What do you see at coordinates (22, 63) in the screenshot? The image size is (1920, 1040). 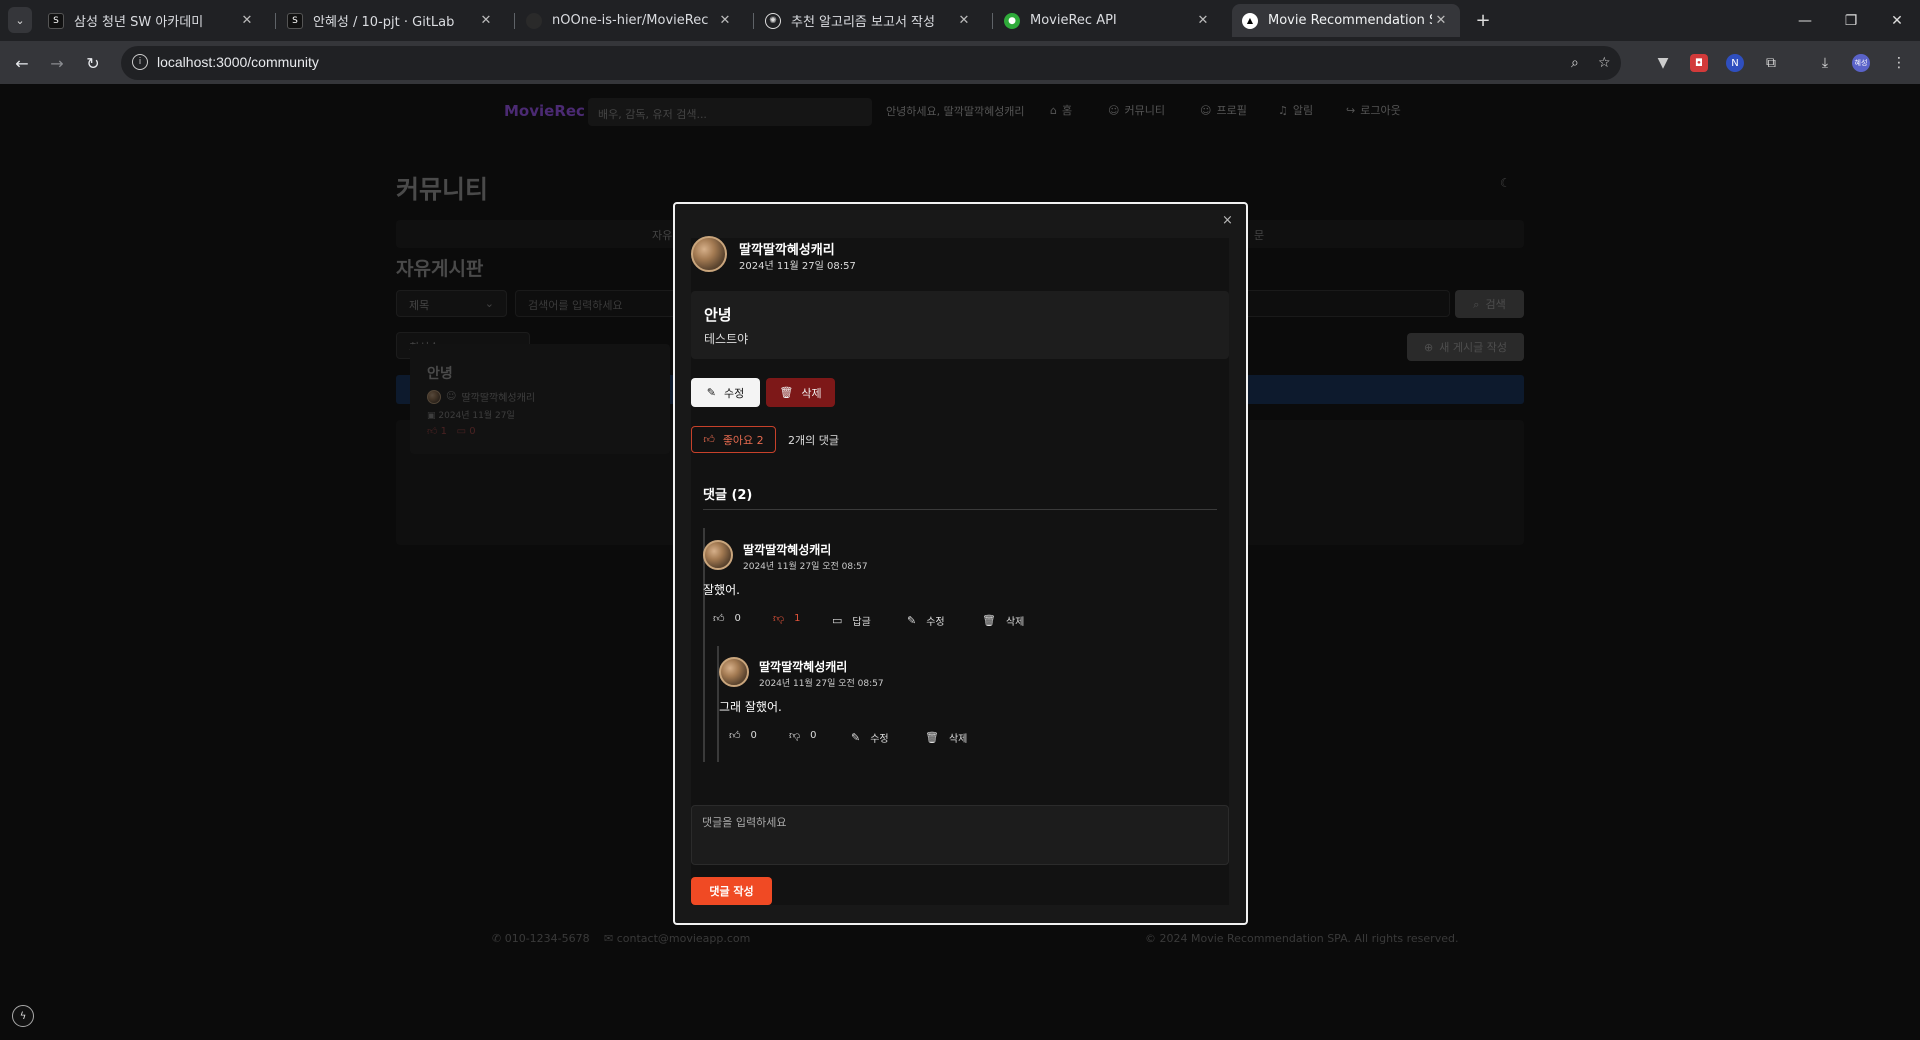 I see `back-button: ←` at bounding box center [22, 63].